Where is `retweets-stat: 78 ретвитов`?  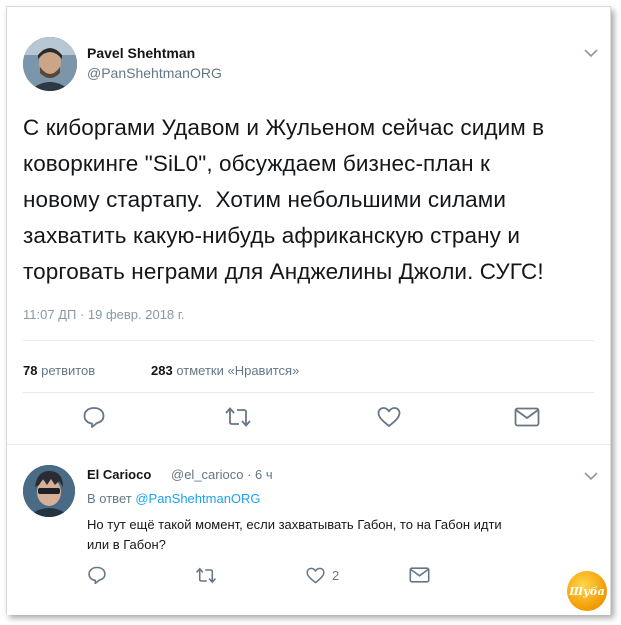 retweets-stat: 78 ретвитов is located at coordinates (59, 370).